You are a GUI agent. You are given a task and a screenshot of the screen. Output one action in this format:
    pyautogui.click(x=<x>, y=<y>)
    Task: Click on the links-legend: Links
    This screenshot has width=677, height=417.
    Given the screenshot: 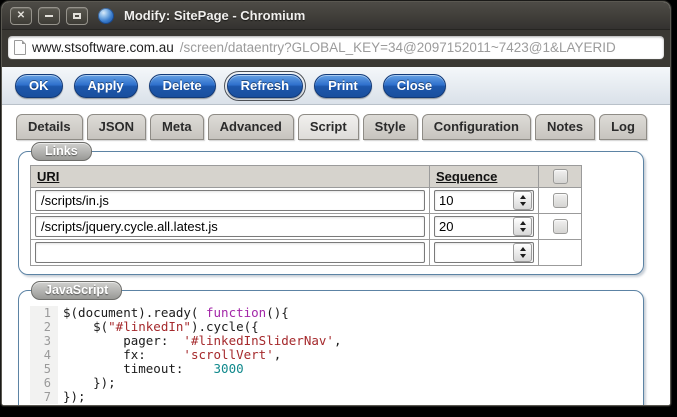 What is the action you would take?
    pyautogui.click(x=61, y=151)
    